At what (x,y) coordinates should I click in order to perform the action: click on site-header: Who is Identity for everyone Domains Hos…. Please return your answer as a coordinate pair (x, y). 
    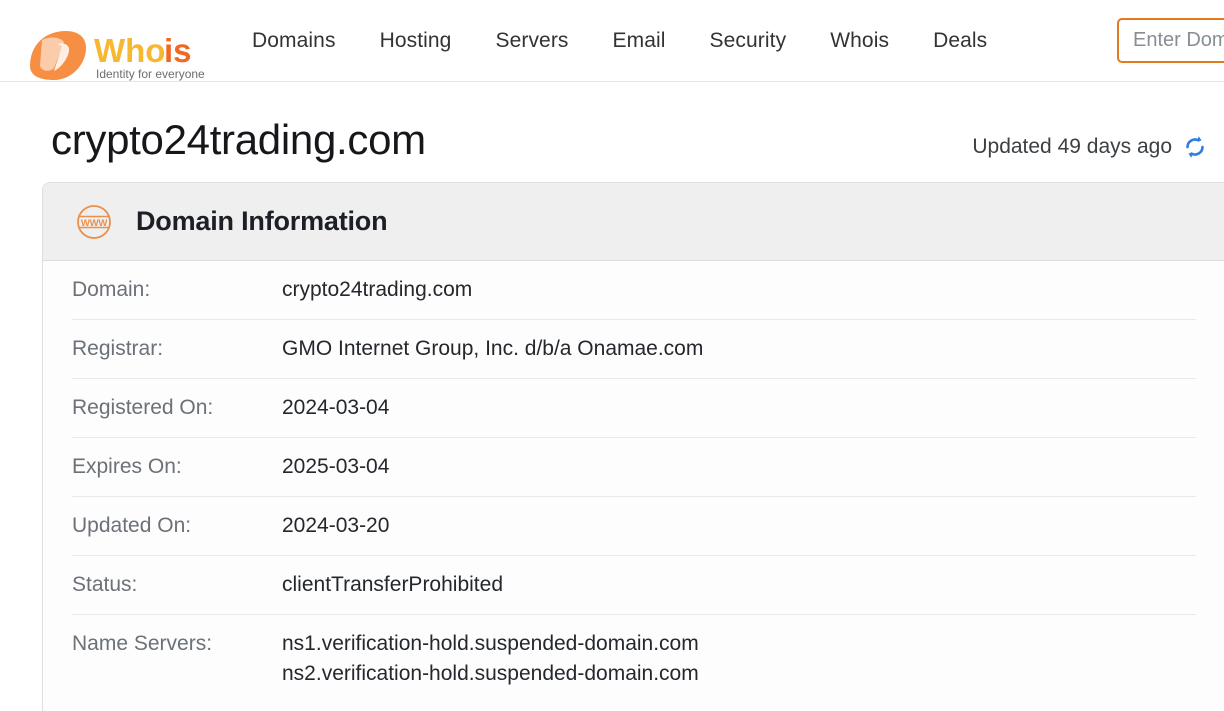
    Looking at the image, I should click on (612, 41).